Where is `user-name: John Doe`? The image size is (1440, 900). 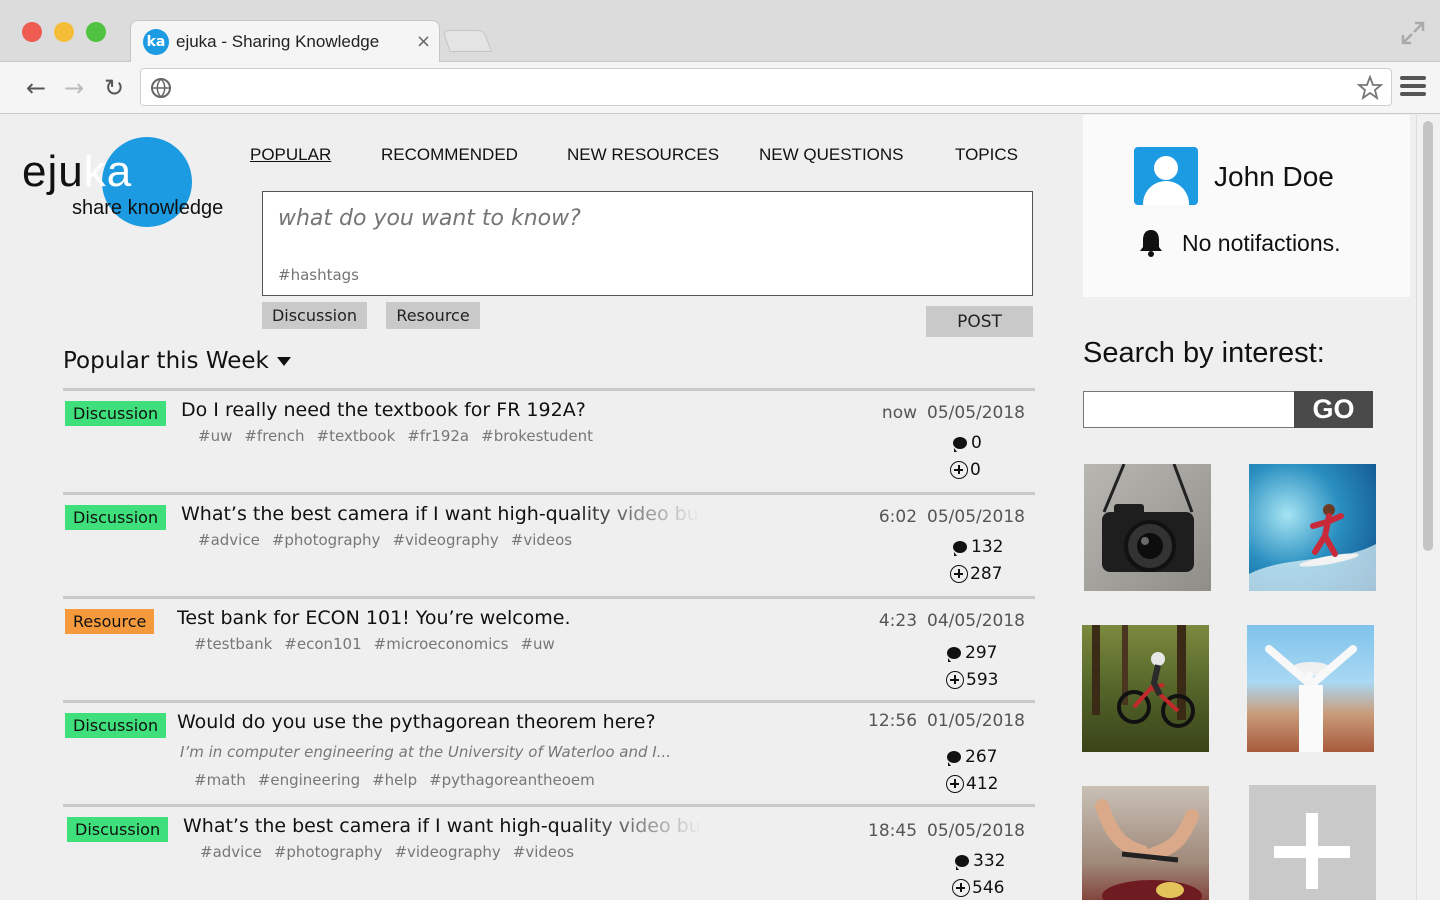 user-name: John Doe is located at coordinates (1274, 177).